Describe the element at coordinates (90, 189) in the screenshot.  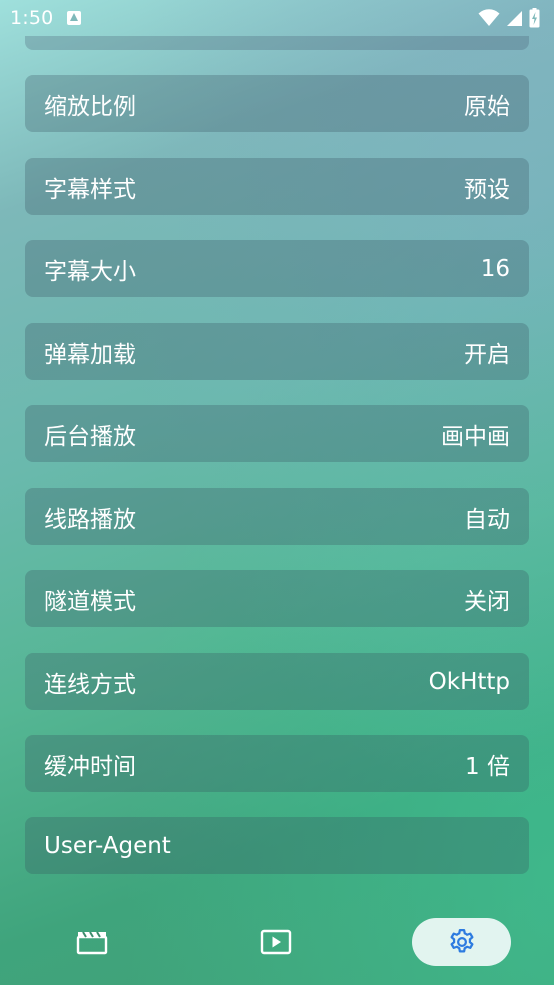
I see `setting-label: 字幕样式` at that location.